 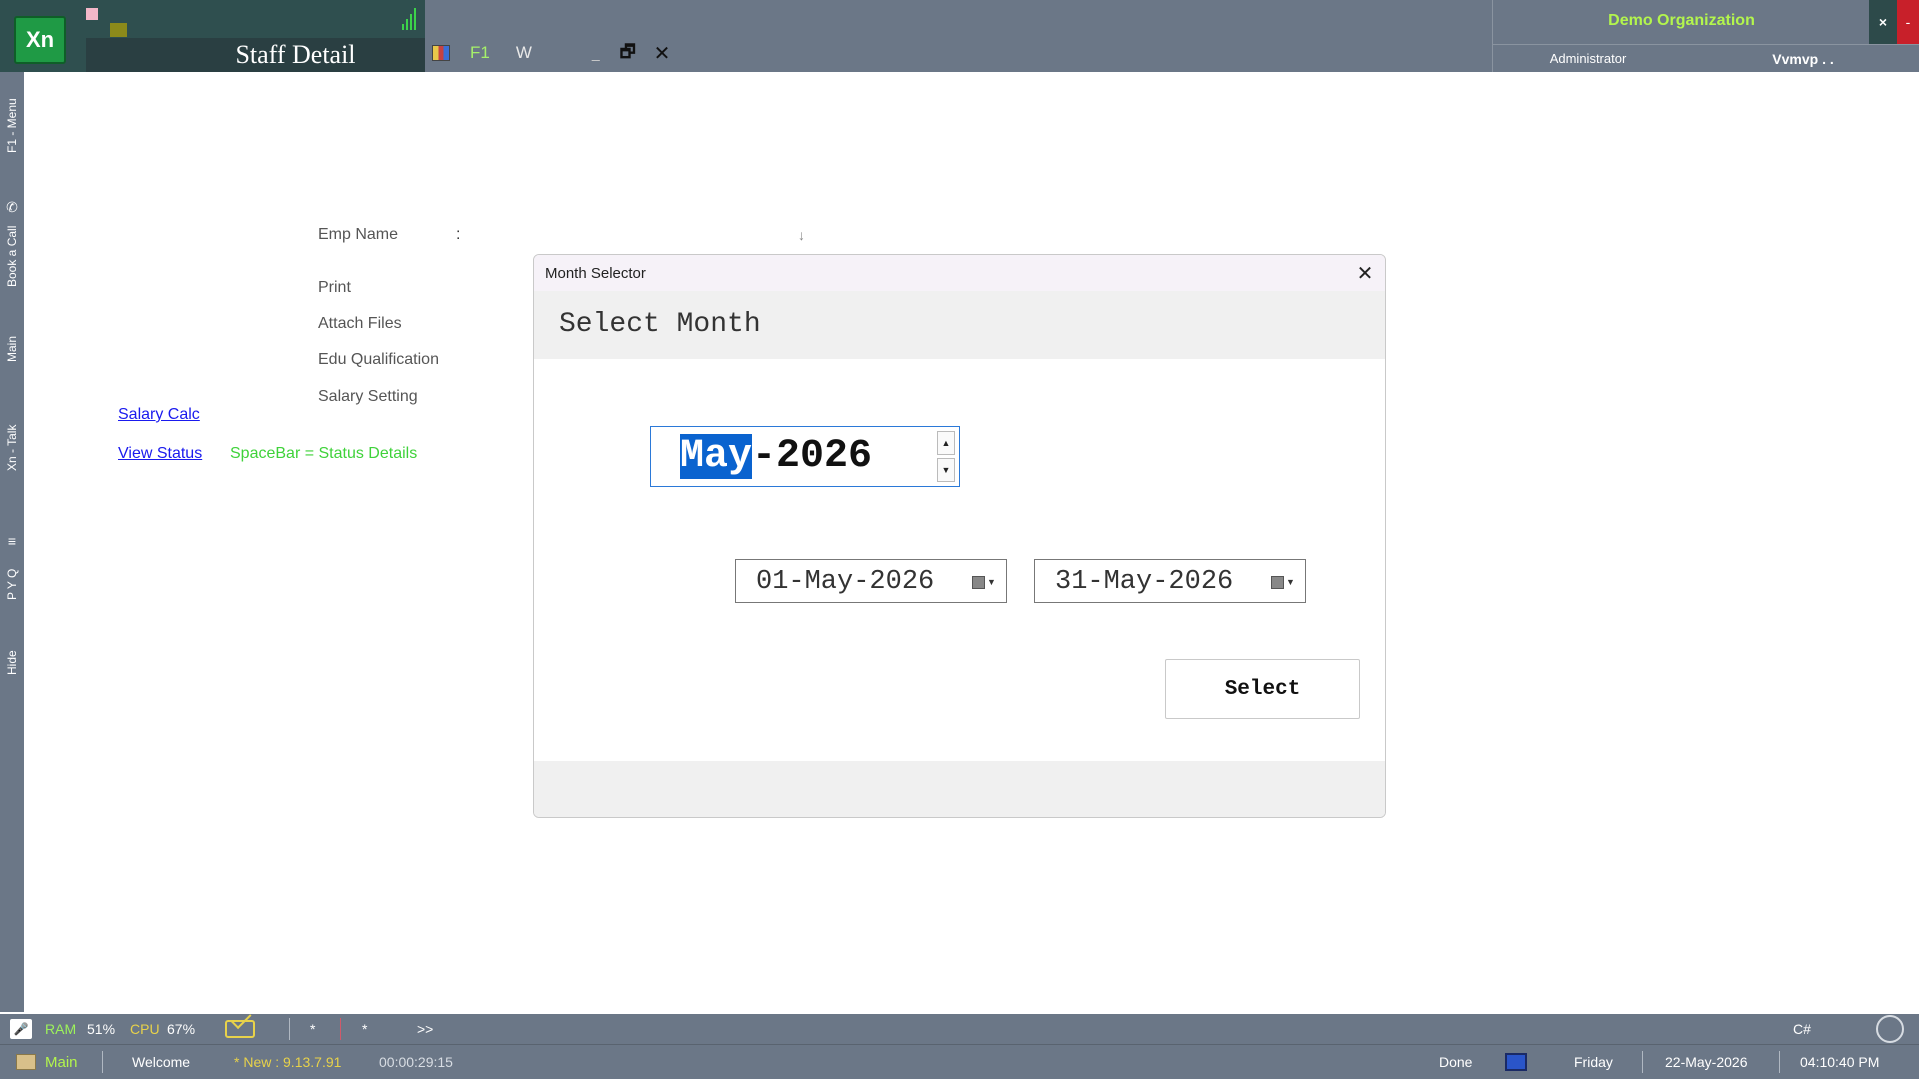 I want to click on from-calendar-dropdown: ▼, so click(x=985, y=582).